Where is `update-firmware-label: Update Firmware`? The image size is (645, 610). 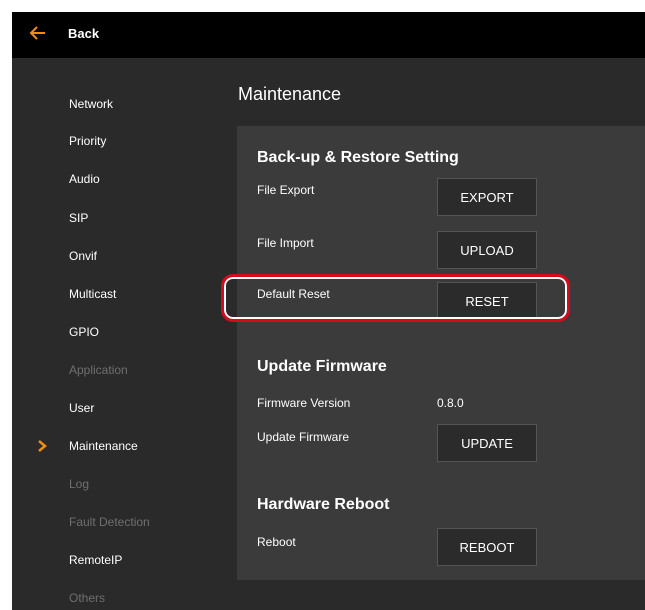 update-firmware-label: Update Firmware is located at coordinates (303, 437).